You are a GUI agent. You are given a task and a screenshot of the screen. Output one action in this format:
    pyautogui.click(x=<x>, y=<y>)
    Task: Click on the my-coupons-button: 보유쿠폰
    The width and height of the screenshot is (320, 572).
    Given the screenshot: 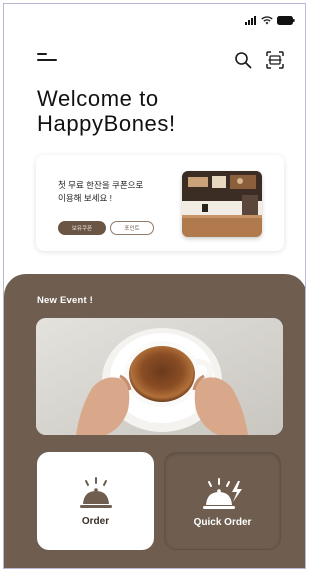 What is the action you would take?
    pyautogui.click(x=82, y=228)
    